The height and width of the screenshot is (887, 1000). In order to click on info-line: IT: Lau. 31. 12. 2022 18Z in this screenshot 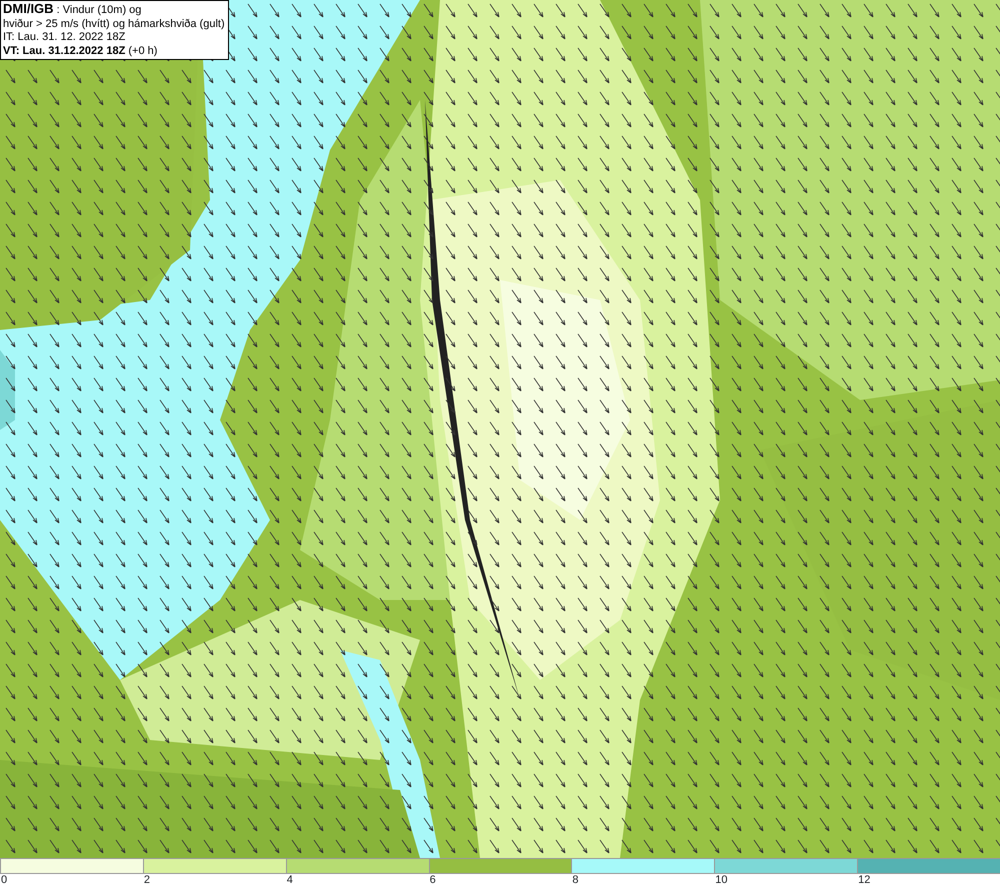, I will do `click(64, 37)`.